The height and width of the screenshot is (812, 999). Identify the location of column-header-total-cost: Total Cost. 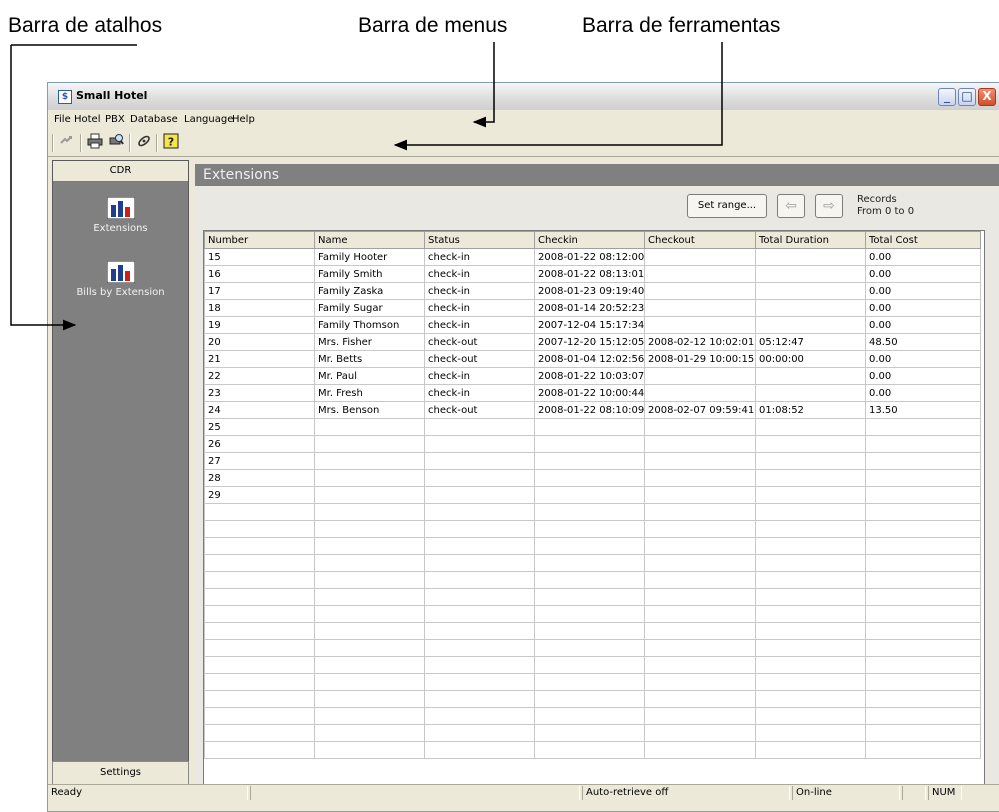
(923, 240).